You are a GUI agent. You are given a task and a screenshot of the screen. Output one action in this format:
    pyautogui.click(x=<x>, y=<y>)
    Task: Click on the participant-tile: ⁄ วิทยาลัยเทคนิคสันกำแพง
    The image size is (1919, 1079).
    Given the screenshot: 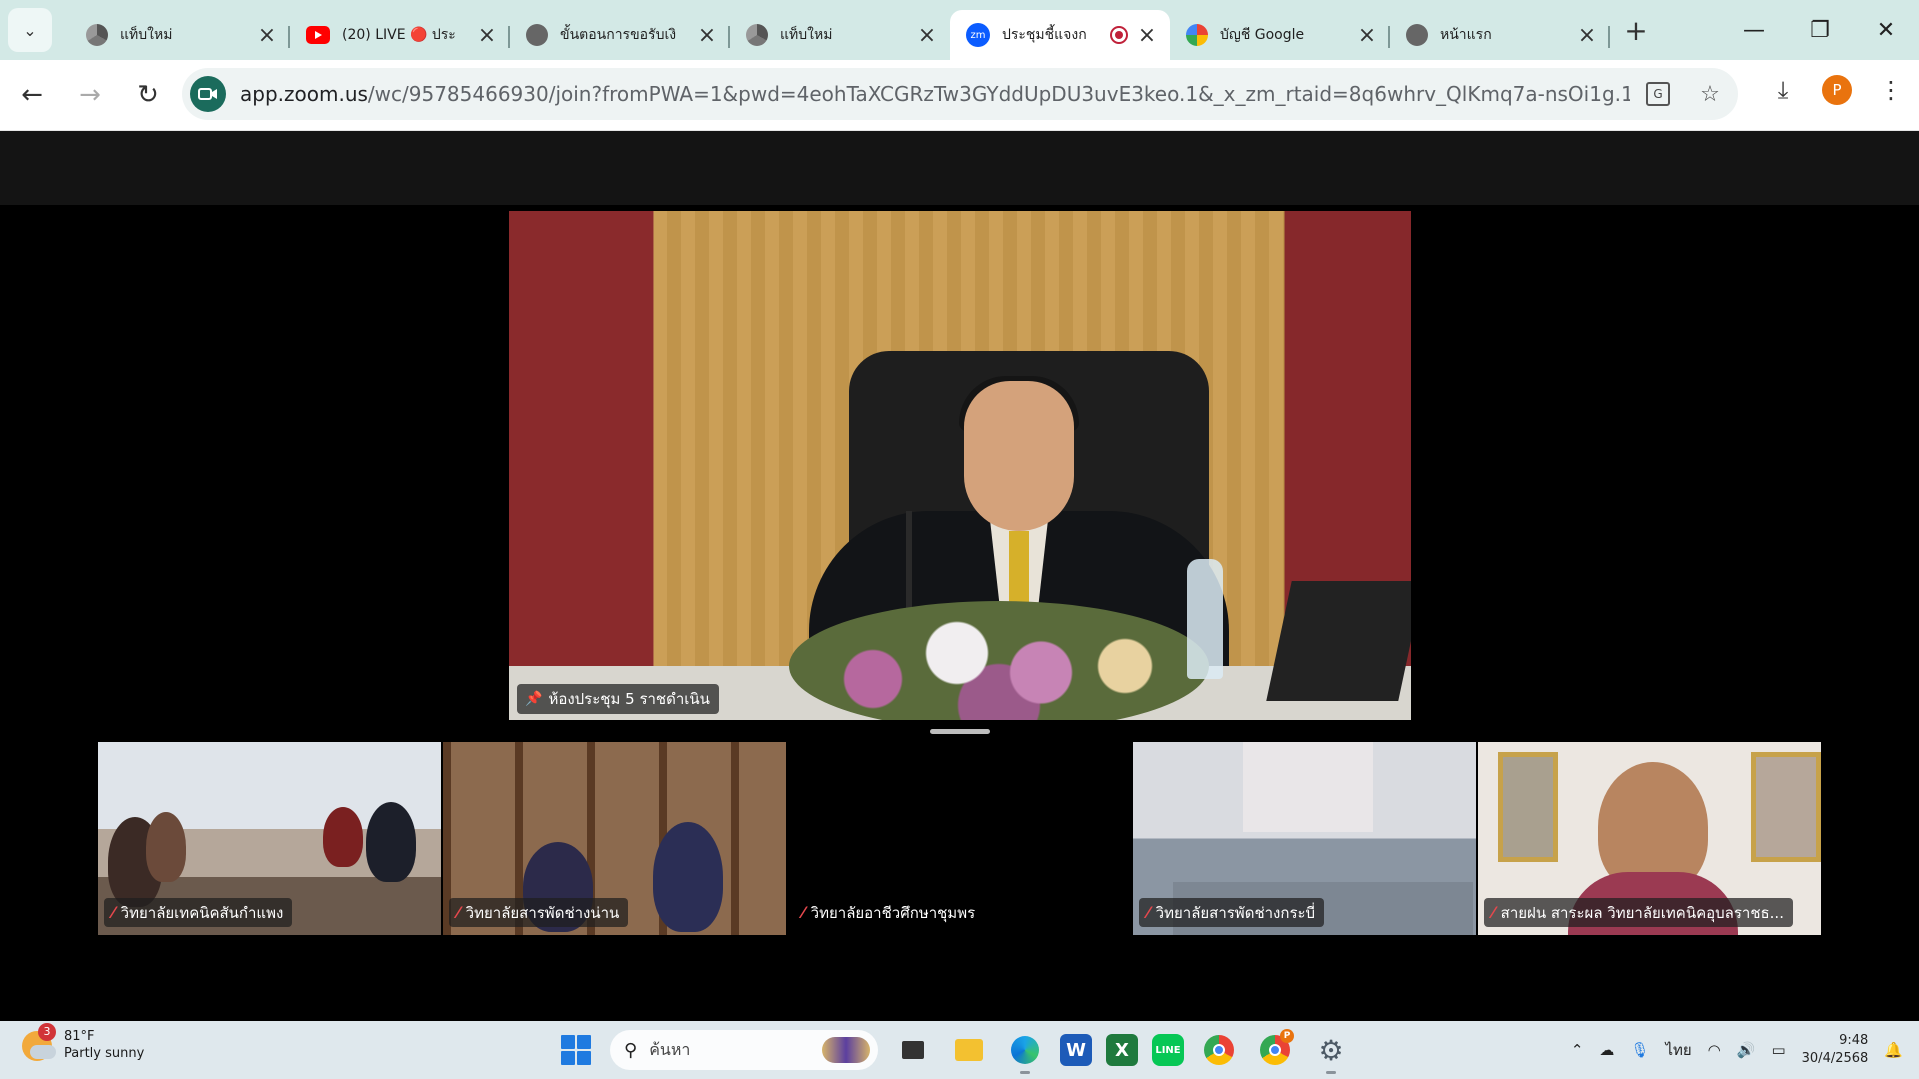 What is the action you would take?
    pyautogui.click(x=269, y=838)
    